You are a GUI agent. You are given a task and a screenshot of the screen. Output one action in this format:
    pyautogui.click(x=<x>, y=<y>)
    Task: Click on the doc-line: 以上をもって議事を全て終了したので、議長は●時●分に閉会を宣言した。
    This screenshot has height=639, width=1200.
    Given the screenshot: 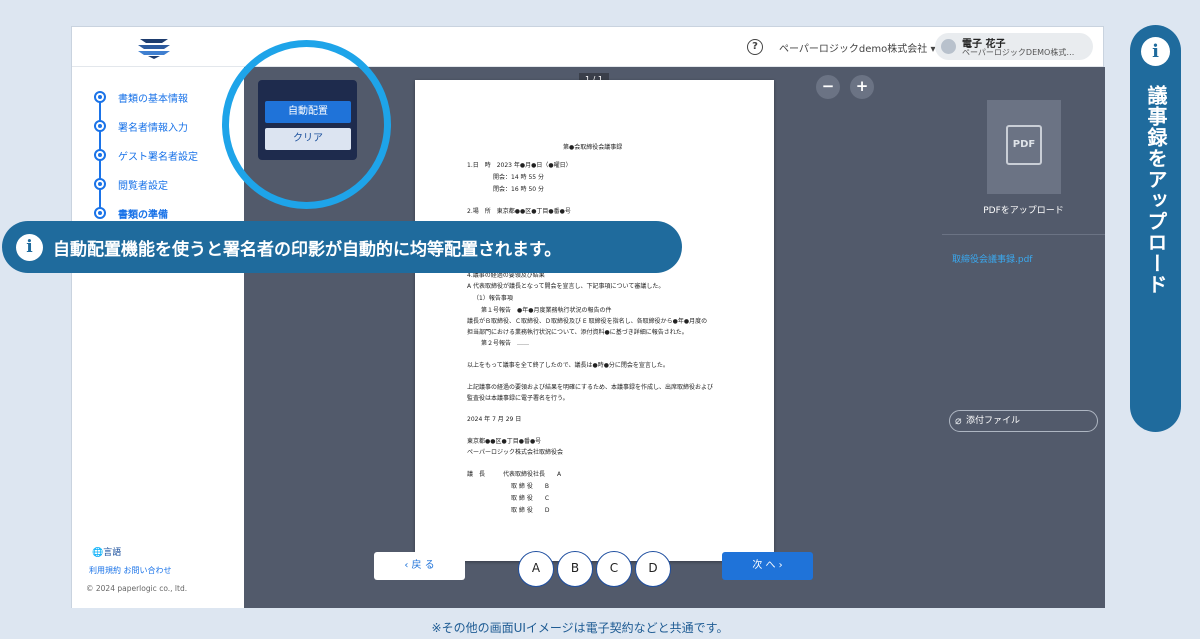 What is the action you would take?
    pyautogui.click(x=568, y=365)
    